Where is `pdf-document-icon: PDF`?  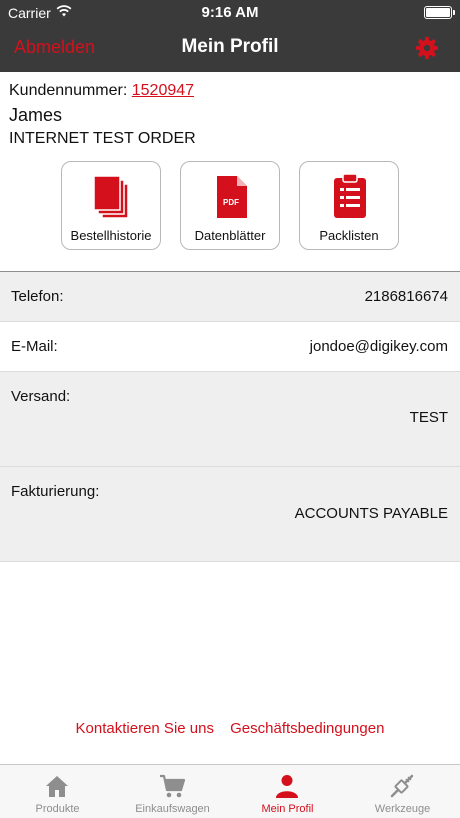
pdf-document-icon: PDF is located at coordinates (232, 197).